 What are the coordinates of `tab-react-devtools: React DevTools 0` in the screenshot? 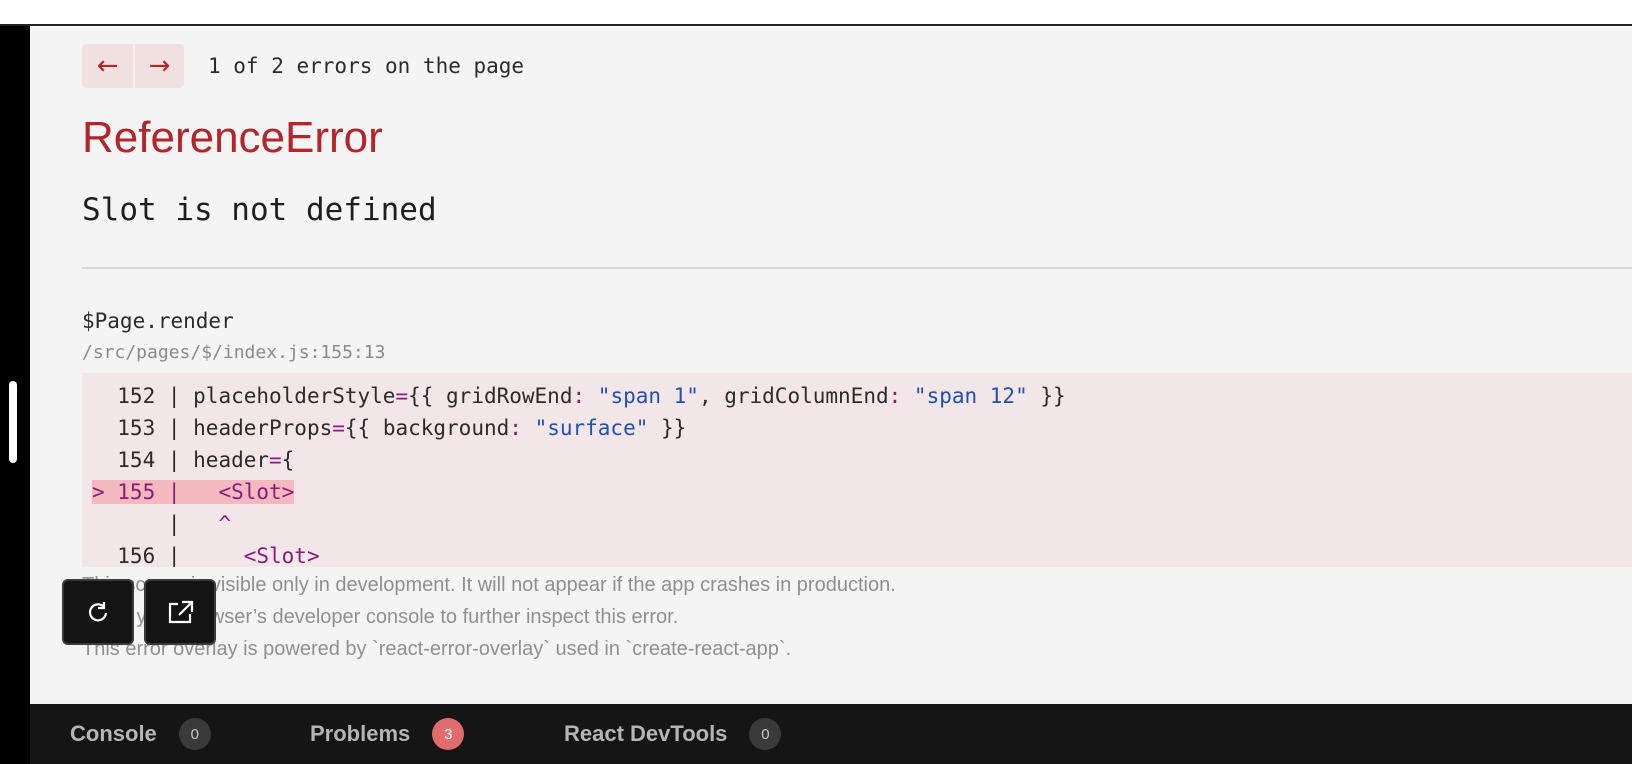 It's located at (673, 734).